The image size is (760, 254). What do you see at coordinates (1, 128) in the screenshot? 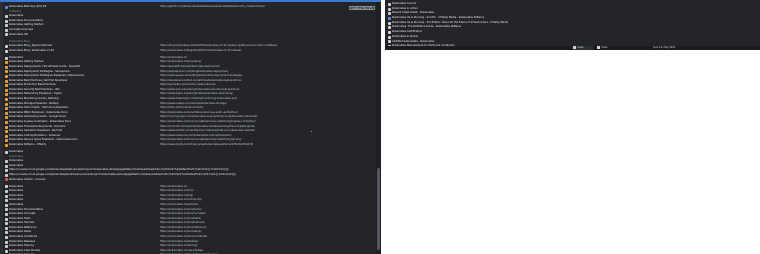
I see `left-gutter` at bounding box center [1, 128].